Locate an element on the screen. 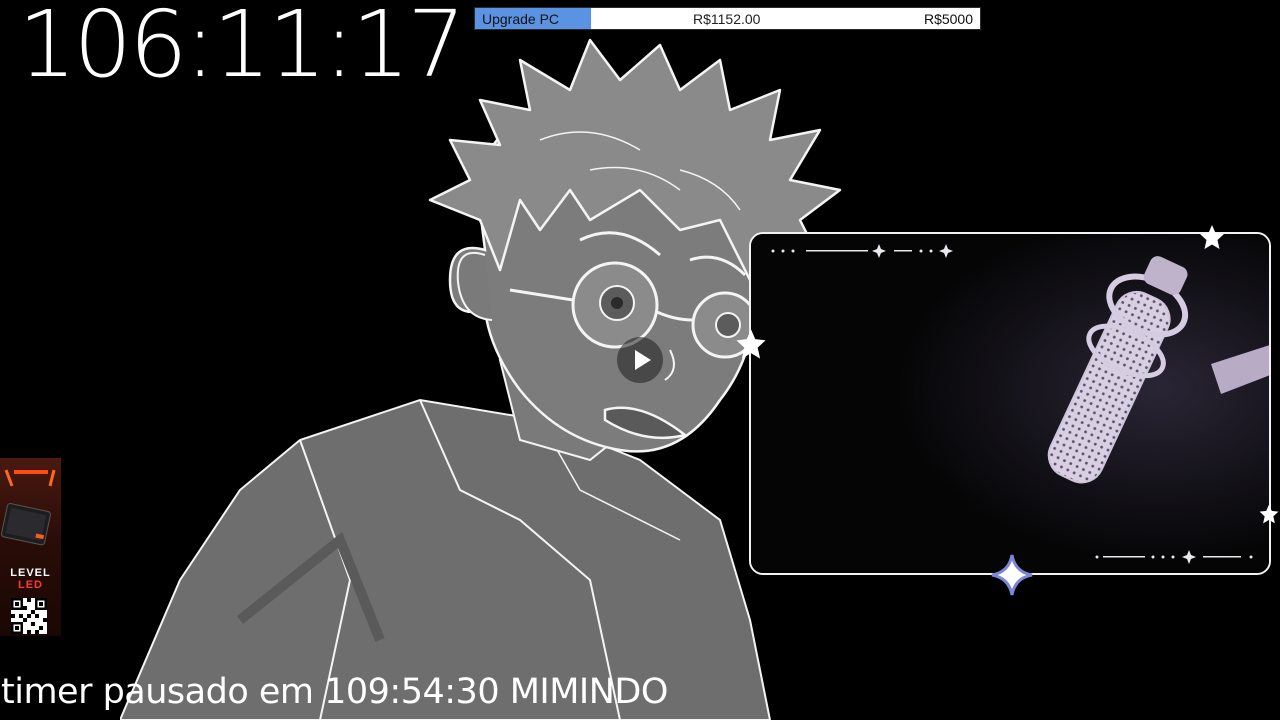  play-button is located at coordinates (640, 360).